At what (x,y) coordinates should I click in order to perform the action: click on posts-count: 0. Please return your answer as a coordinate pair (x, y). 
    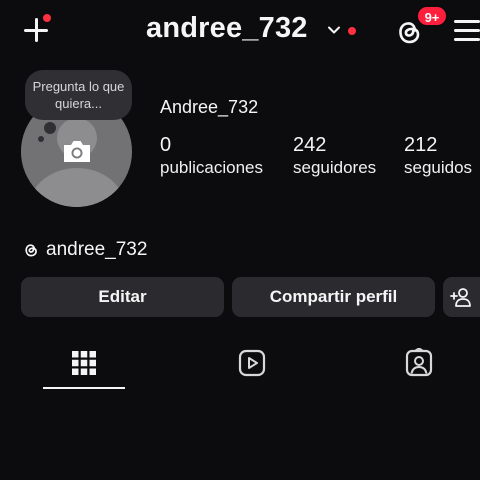
    Looking at the image, I should click on (165, 145).